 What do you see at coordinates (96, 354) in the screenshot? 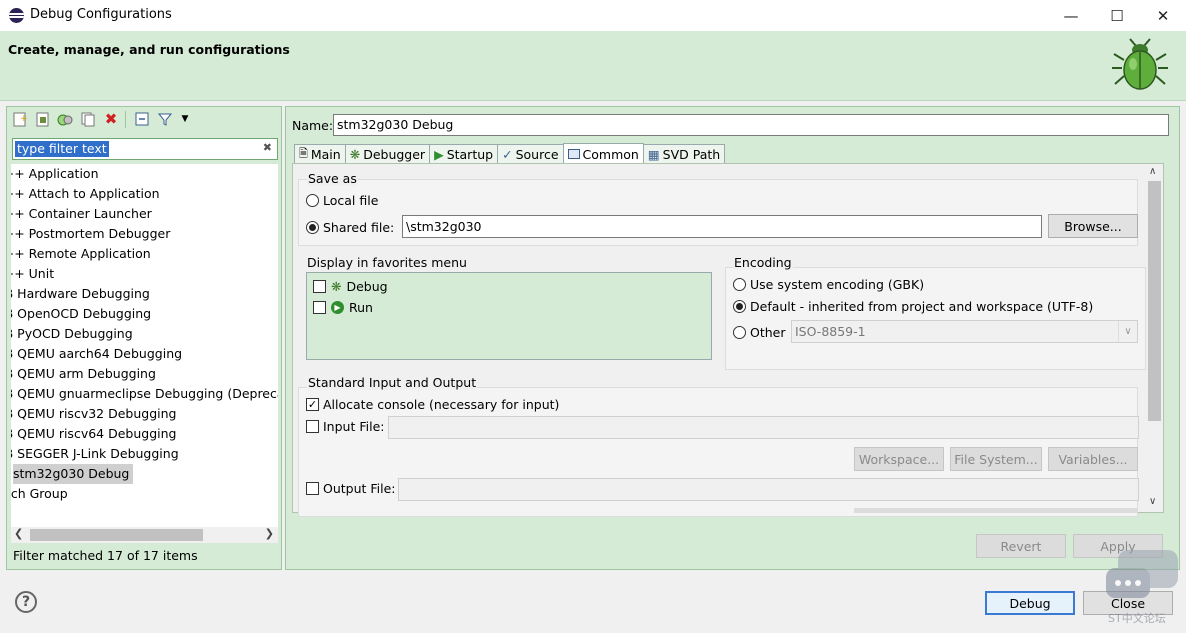
I see `tree-item: DB QEMU aarch64 Debugging` at bounding box center [96, 354].